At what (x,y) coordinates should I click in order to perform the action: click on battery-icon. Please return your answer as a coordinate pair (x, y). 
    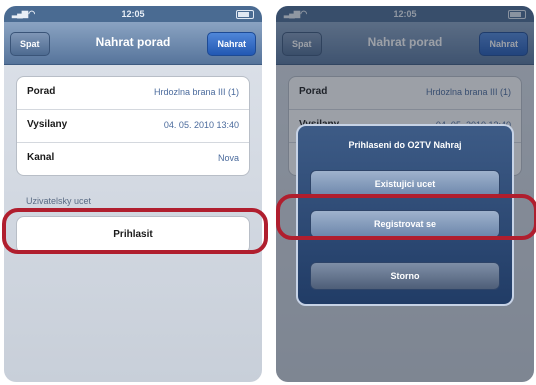
    Looking at the image, I should click on (245, 14).